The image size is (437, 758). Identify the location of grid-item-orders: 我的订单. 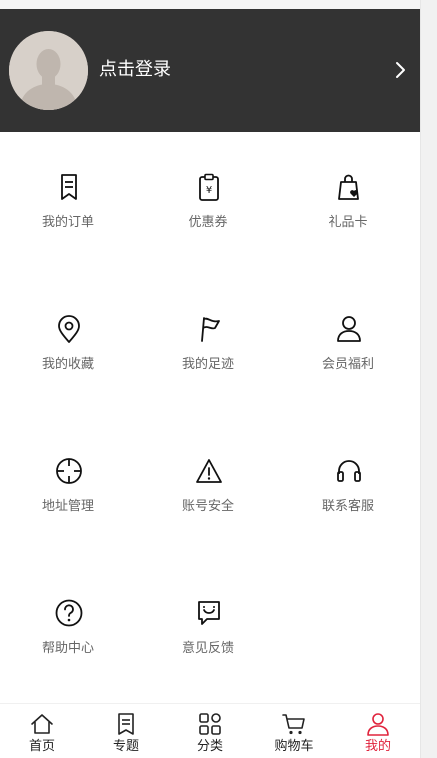
(70, 203).